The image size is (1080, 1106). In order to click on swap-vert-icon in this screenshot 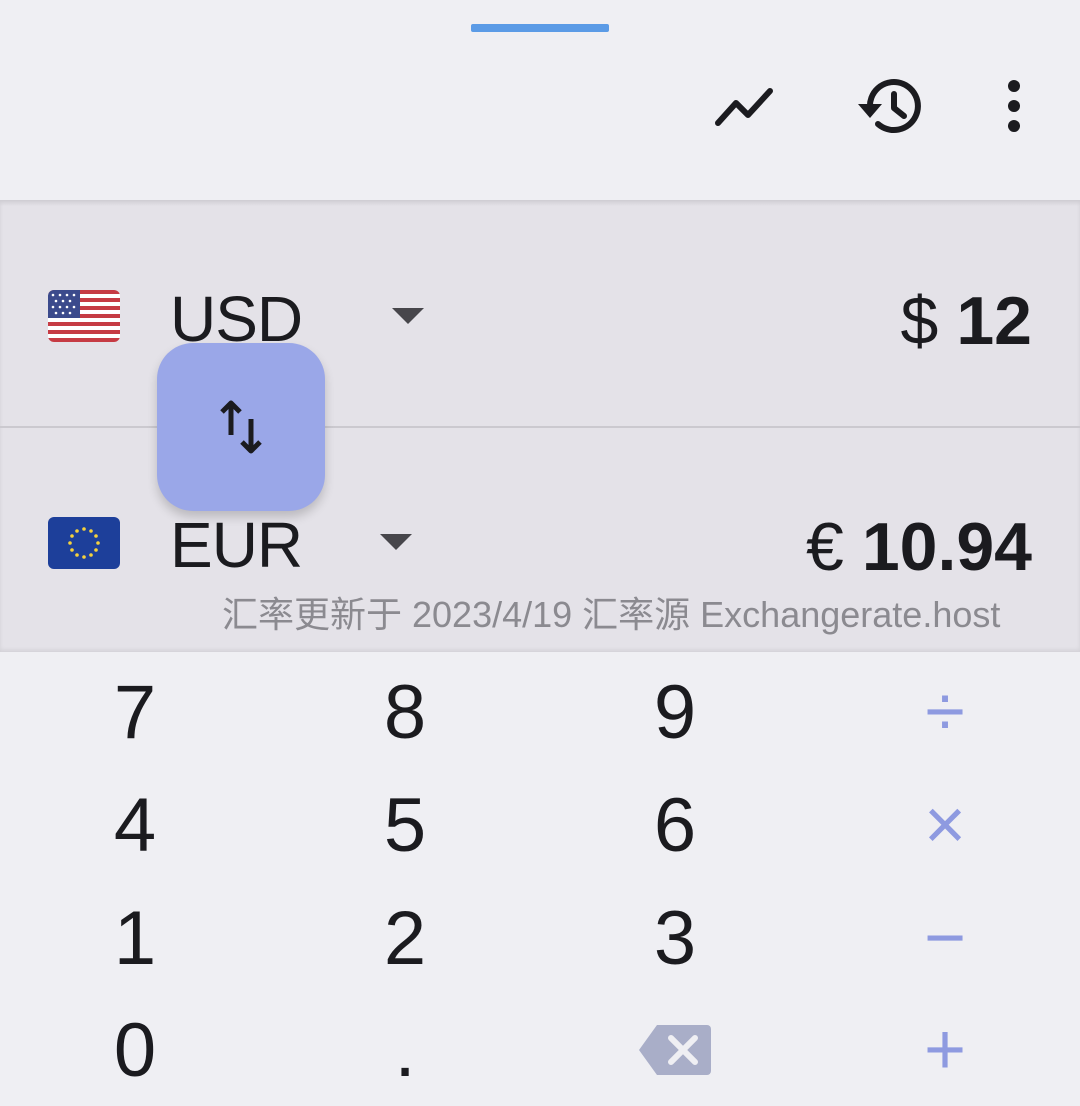, I will do `click(241, 427)`.